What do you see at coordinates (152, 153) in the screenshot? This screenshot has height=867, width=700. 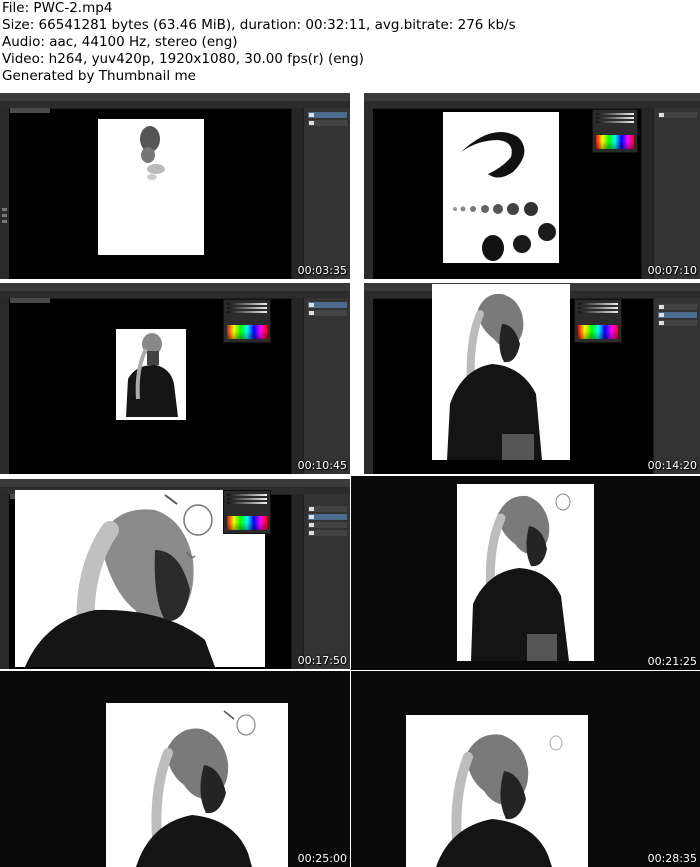 I see `sketch-drawing` at bounding box center [152, 153].